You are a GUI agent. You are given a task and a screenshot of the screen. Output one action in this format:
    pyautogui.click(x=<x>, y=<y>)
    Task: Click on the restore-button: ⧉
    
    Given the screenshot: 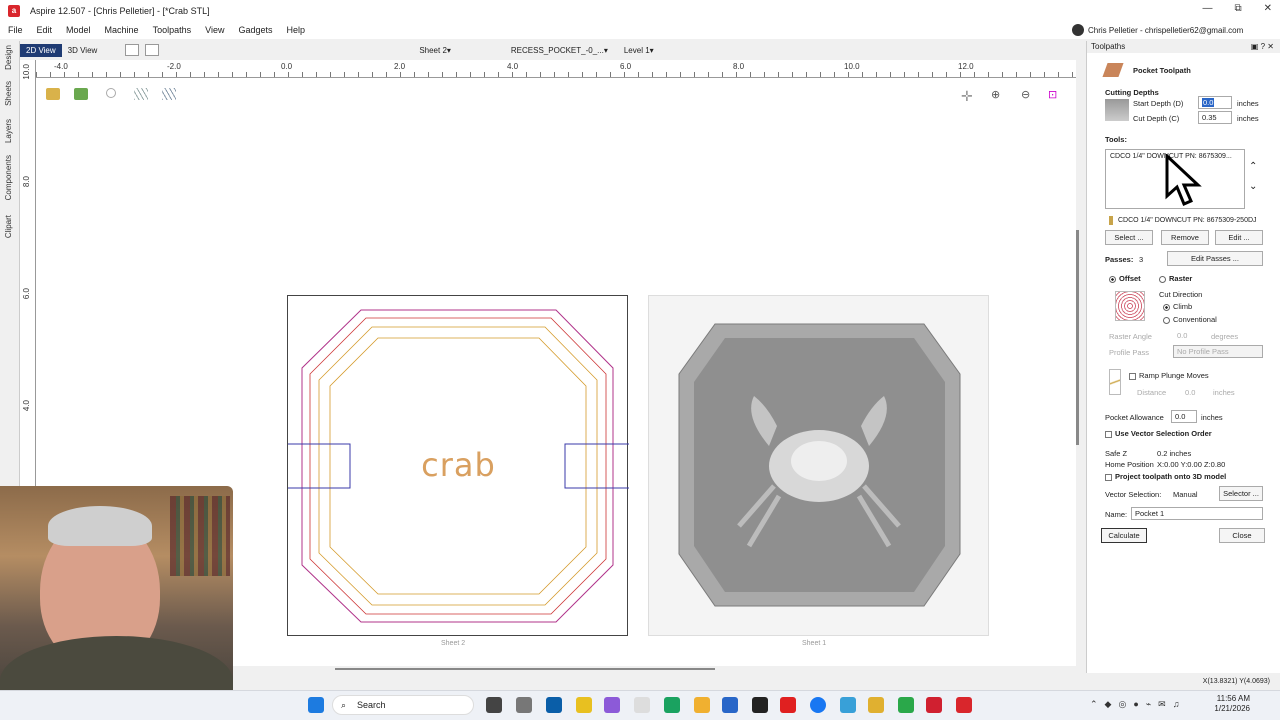 What is the action you would take?
    pyautogui.click(x=1237, y=8)
    